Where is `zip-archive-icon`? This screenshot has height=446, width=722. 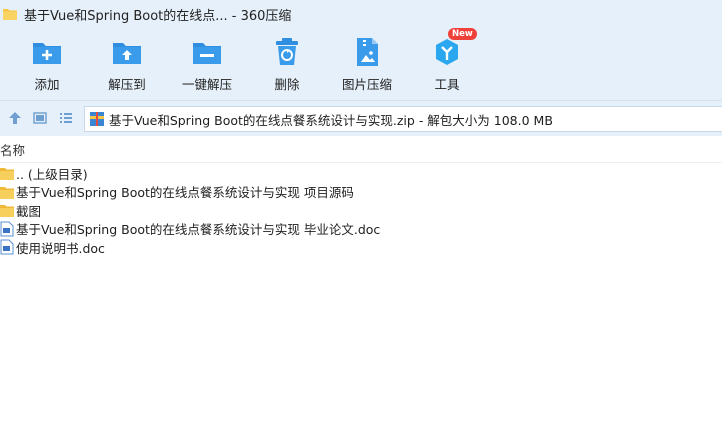
zip-archive-icon is located at coordinates (97, 119).